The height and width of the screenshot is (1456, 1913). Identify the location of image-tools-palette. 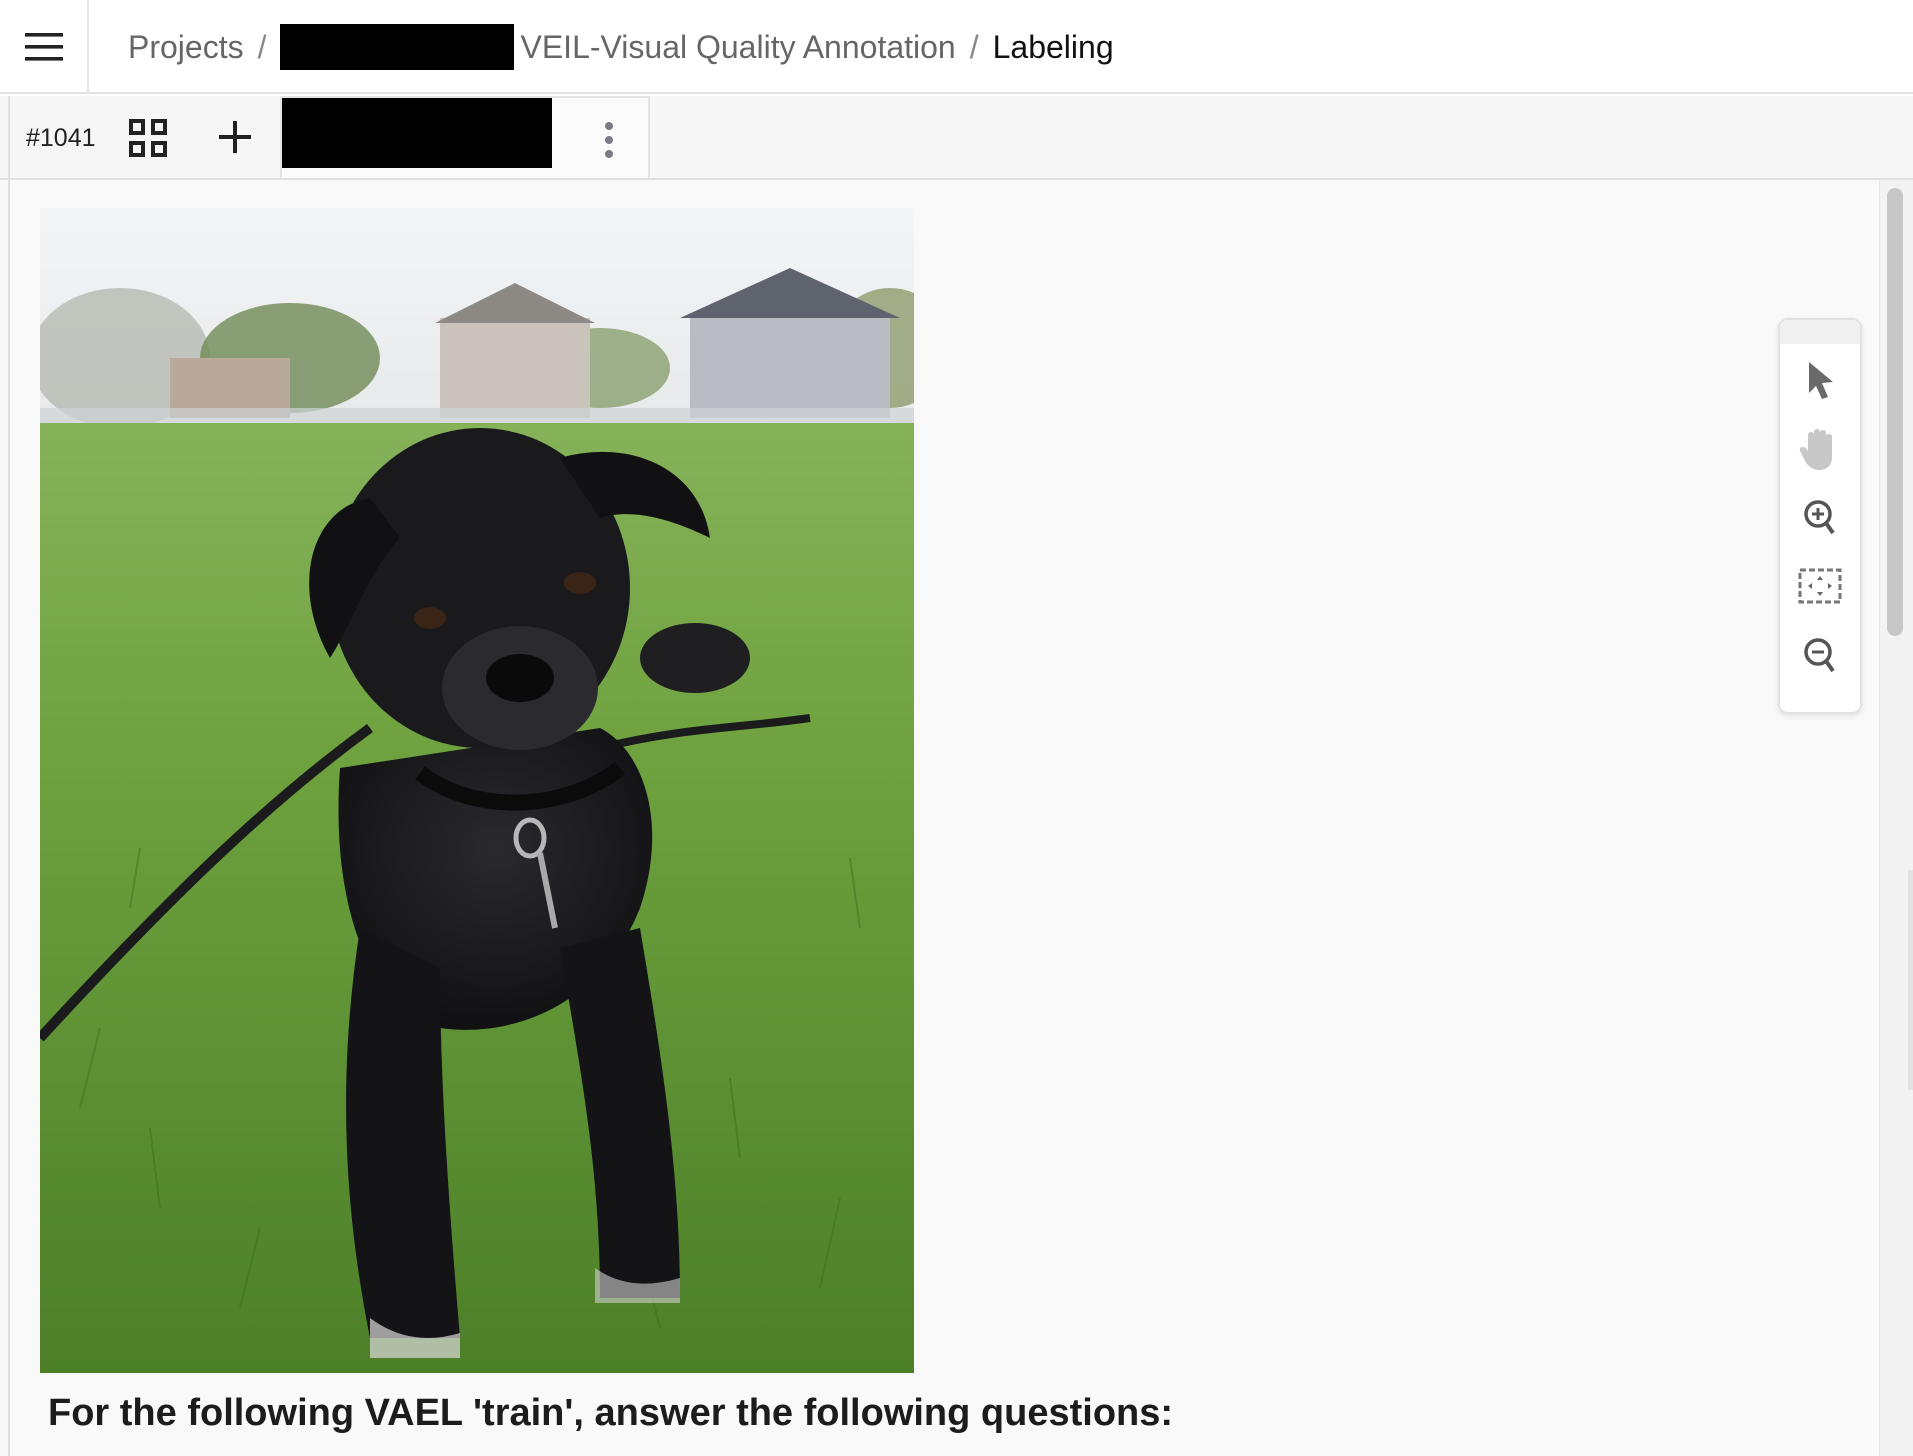
(1820, 516).